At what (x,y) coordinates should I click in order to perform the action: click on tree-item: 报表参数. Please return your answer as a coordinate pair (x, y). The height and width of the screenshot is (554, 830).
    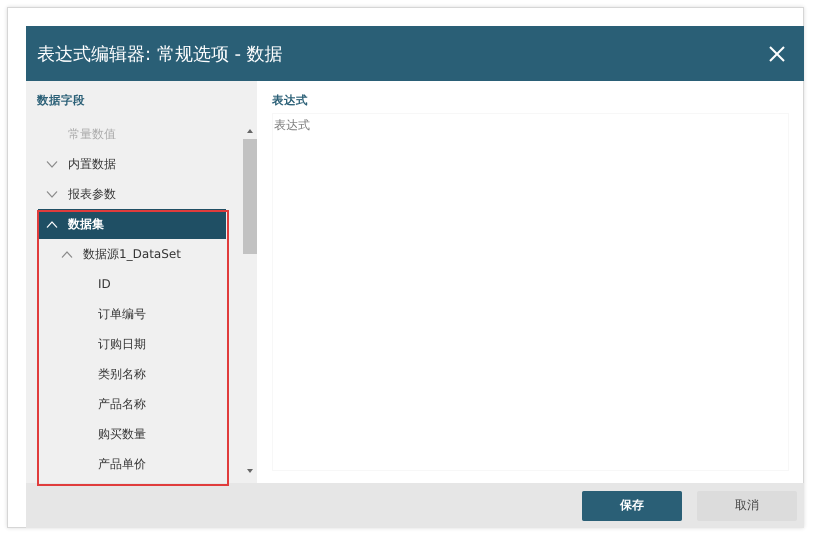
    Looking at the image, I should click on (132, 194).